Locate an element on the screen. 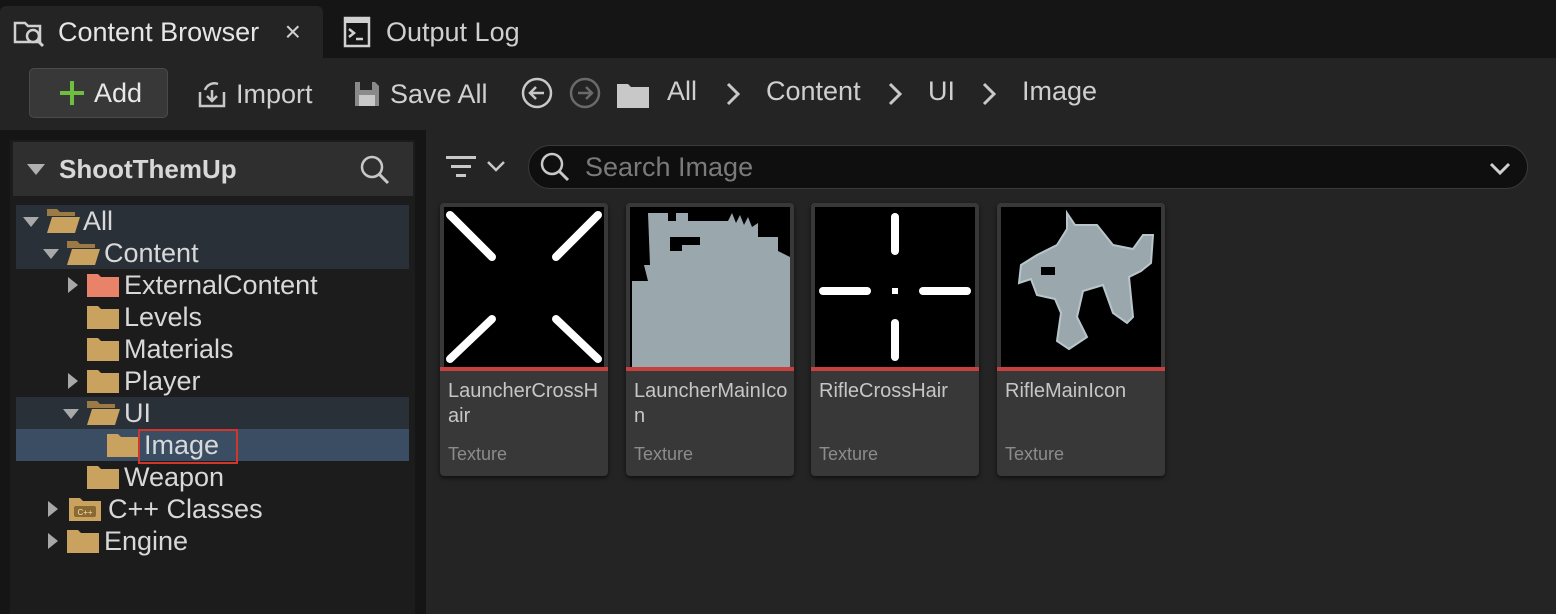  output-log-icon is located at coordinates (357, 32).